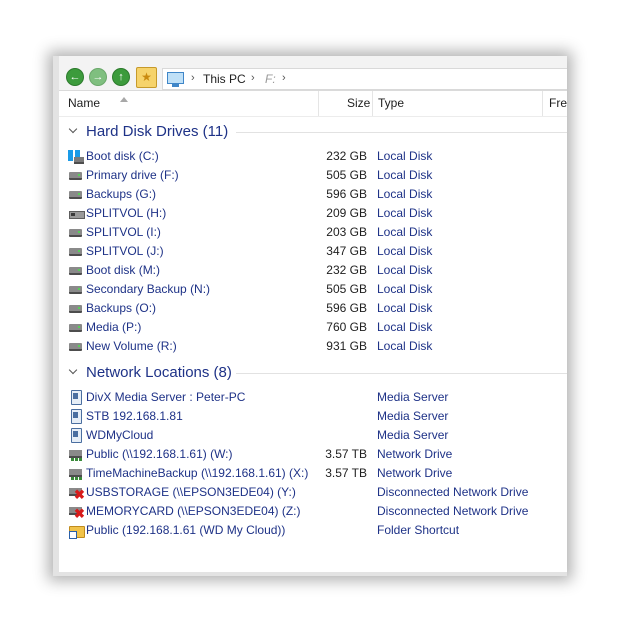  I want to click on column-header-size: Size, so click(358, 103).